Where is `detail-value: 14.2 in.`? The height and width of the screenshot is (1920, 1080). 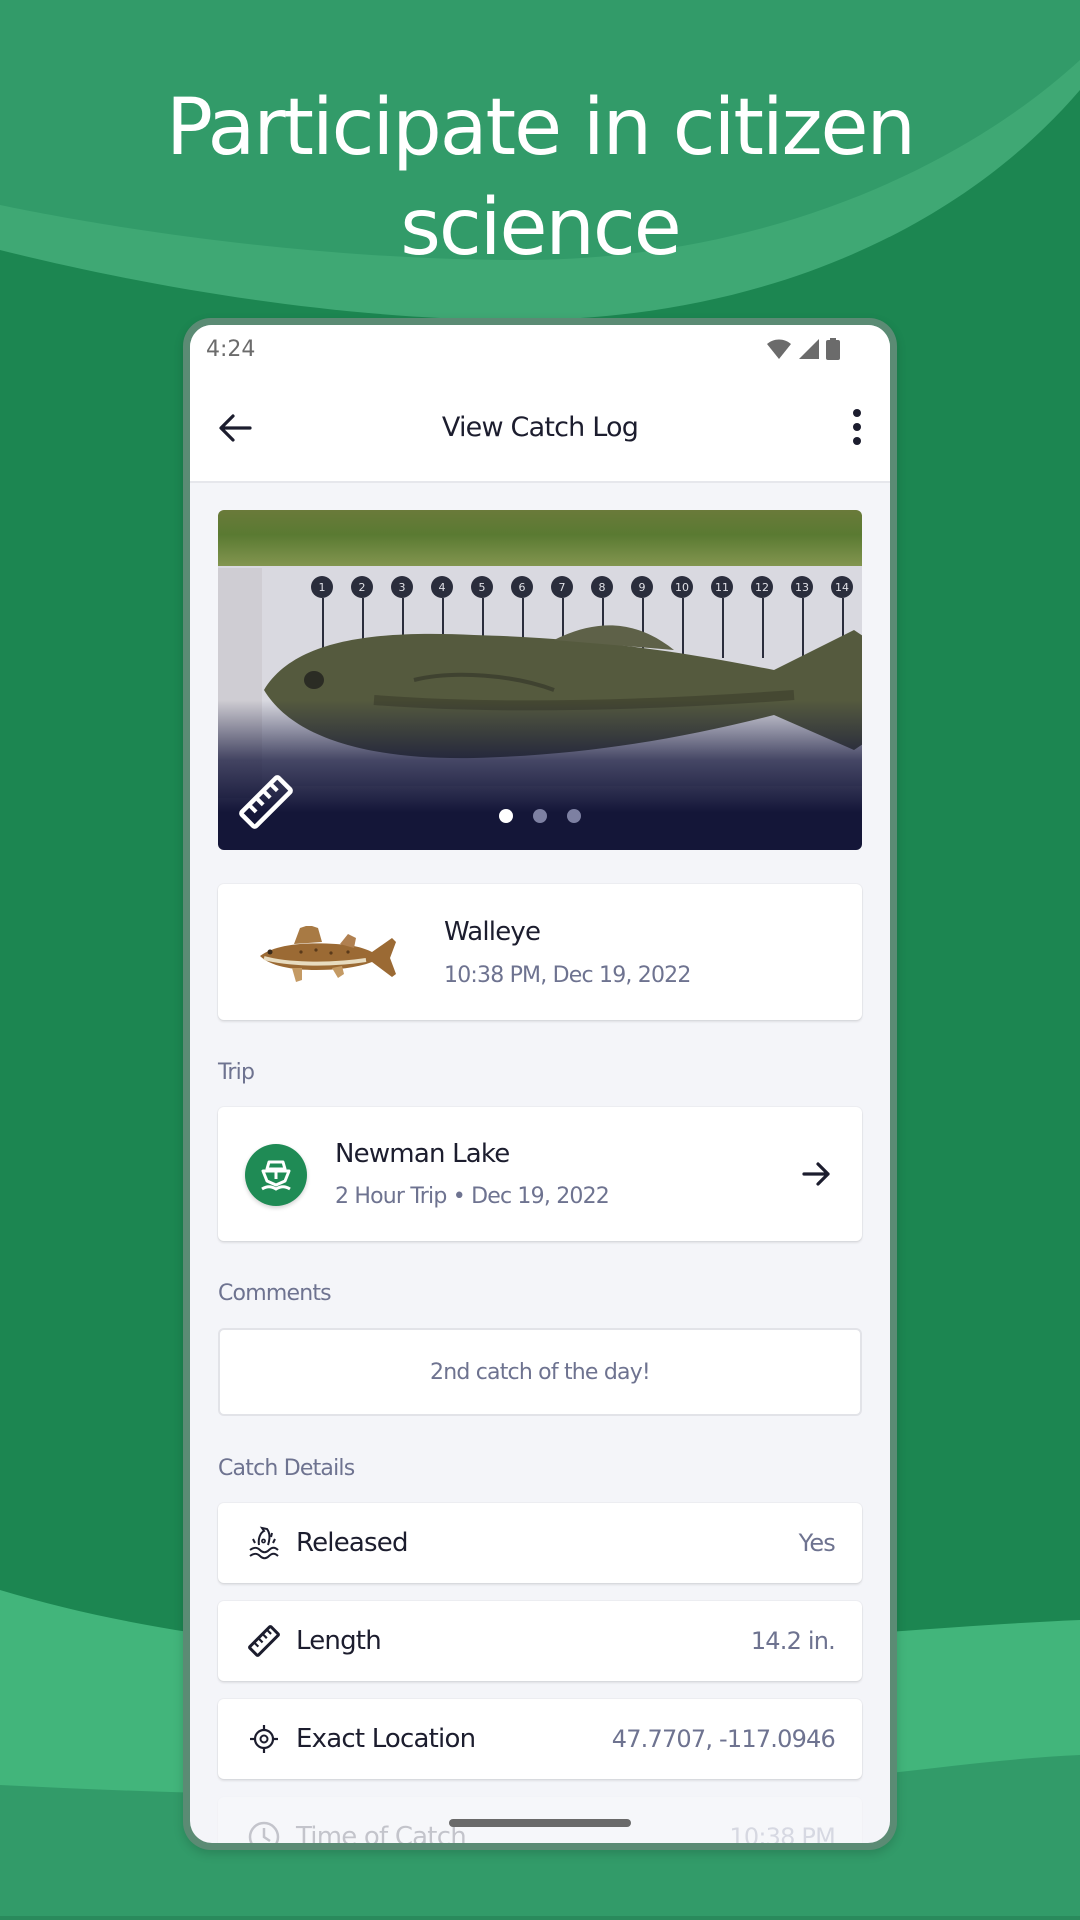
detail-value: 14.2 in. is located at coordinates (793, 1641).